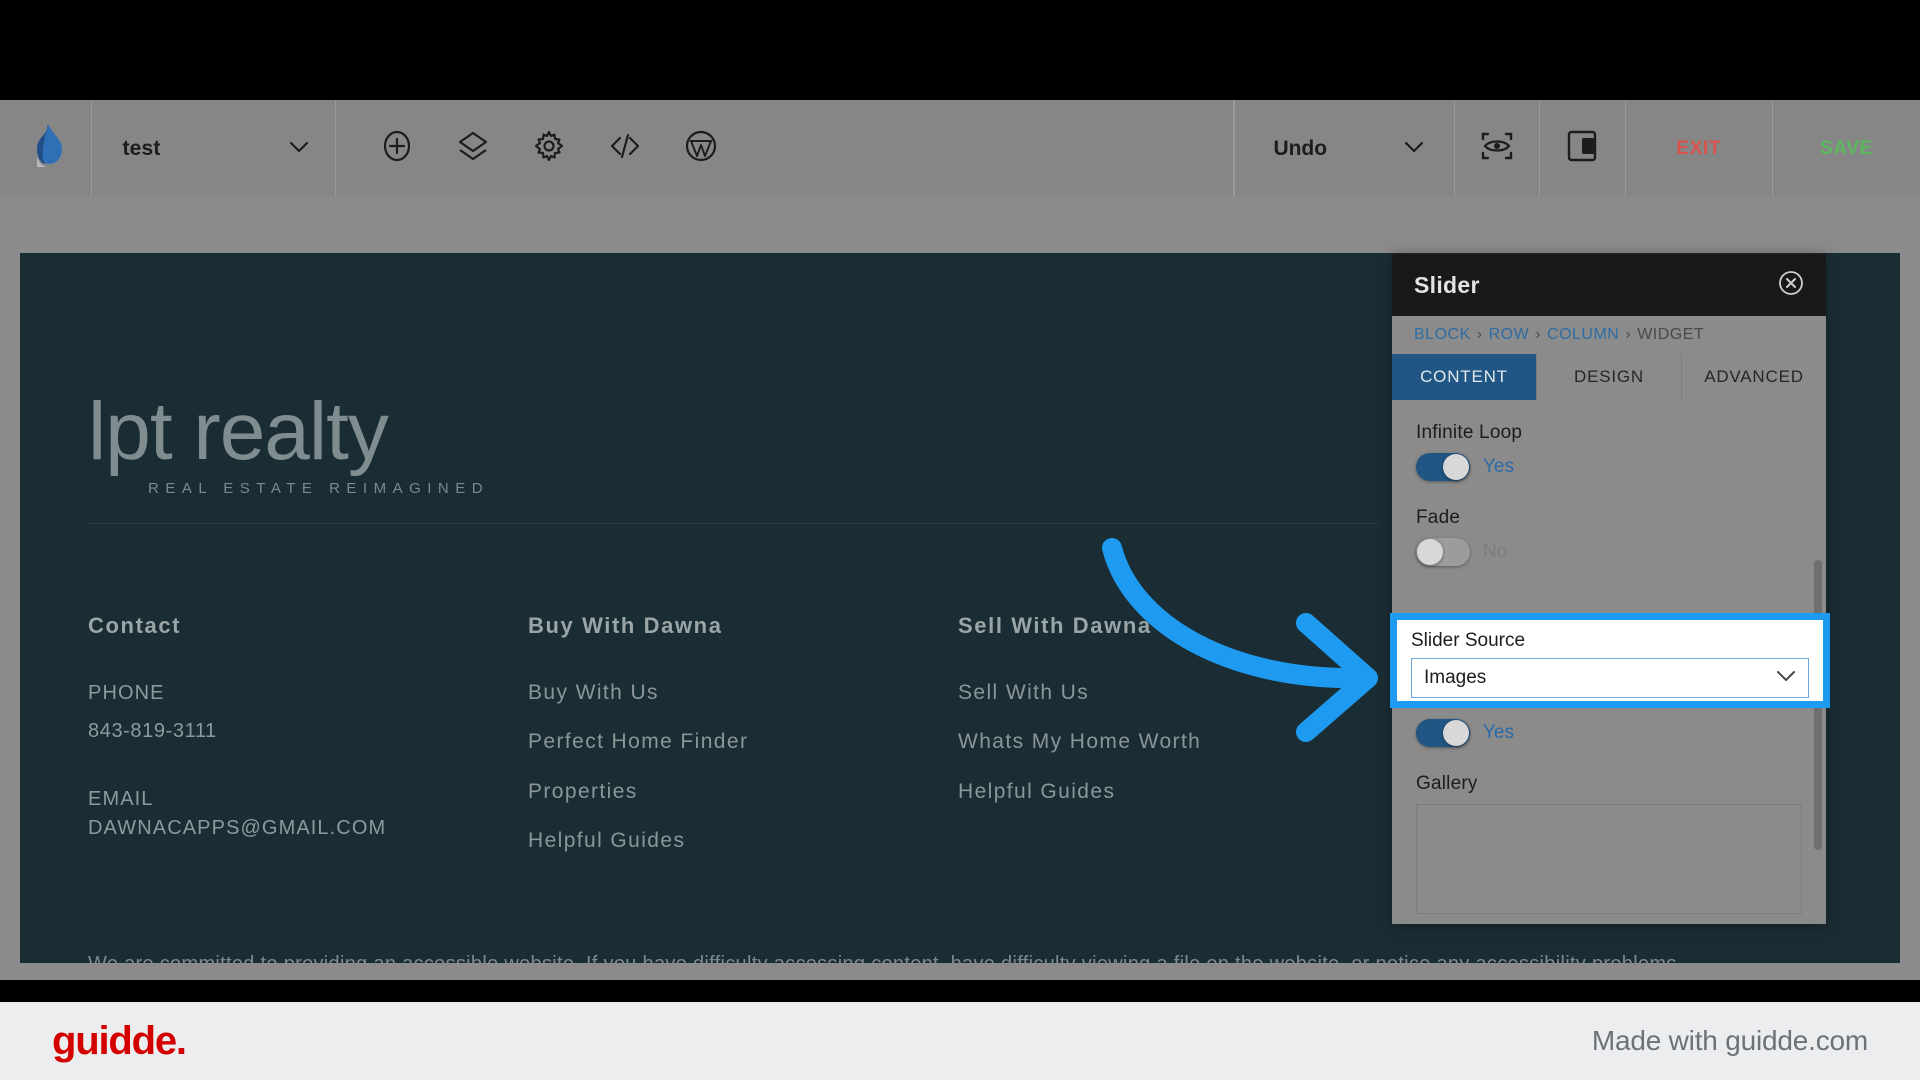 Image resolution: width=1920 pixels, height=1080 pixels. I want to click on panel-tabs: CONTENT DESIGN ADVANCED, so click(1609, 377).